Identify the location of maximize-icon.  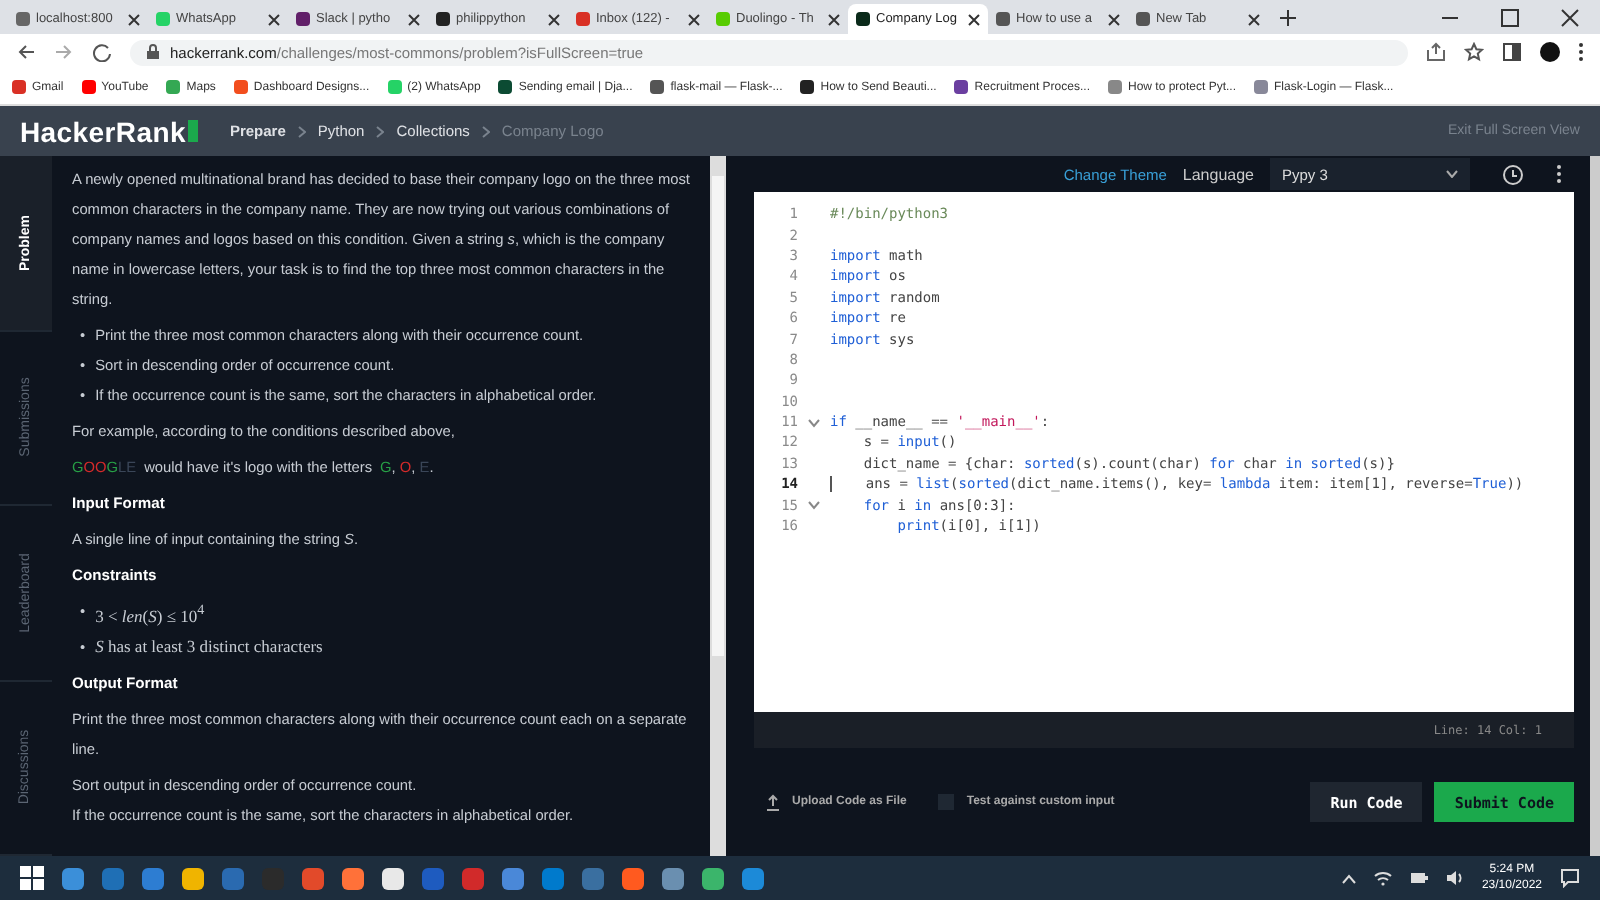
(1510, 18).